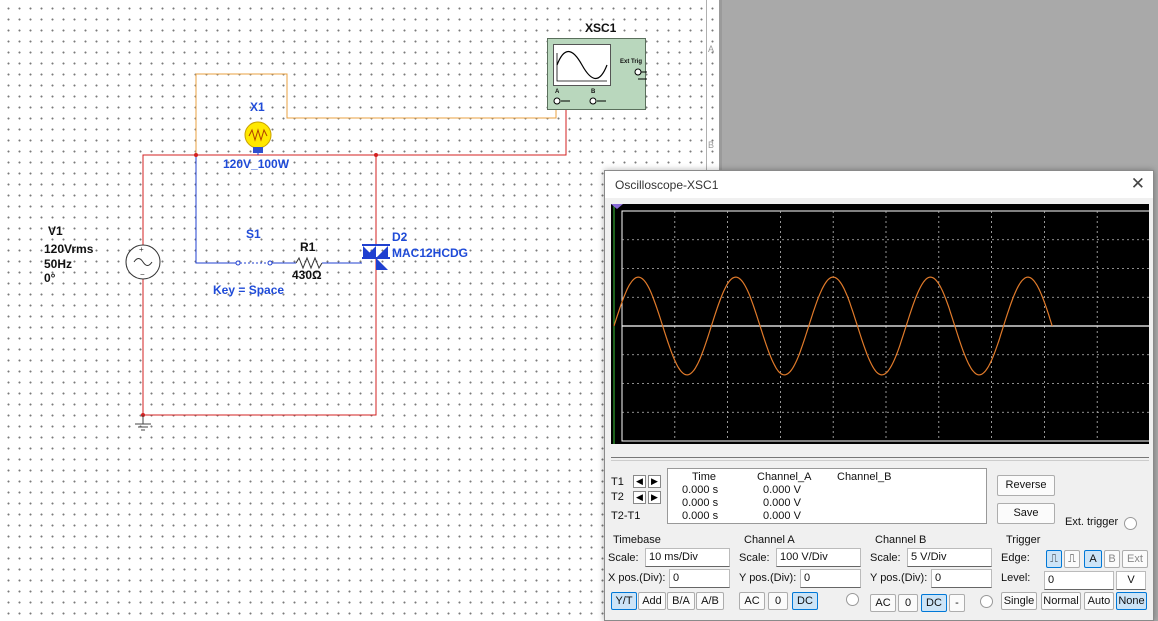  I want to click on channel-a-ypos-field: 0, so click(830, 578).